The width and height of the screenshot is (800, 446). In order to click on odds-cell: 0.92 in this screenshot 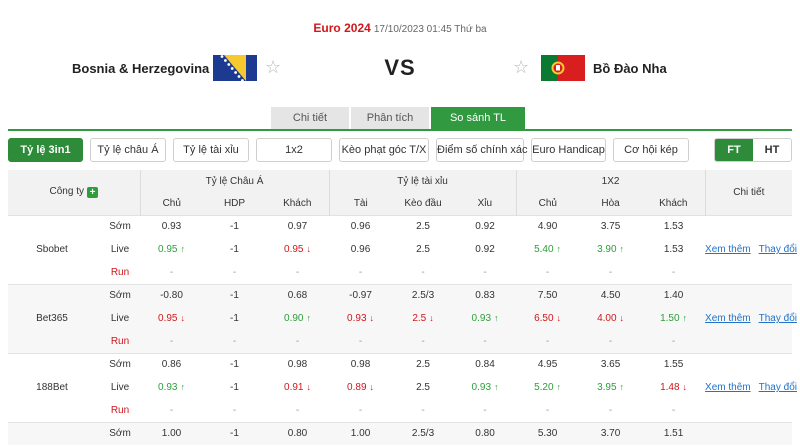, I will do `click(485, 226)`.